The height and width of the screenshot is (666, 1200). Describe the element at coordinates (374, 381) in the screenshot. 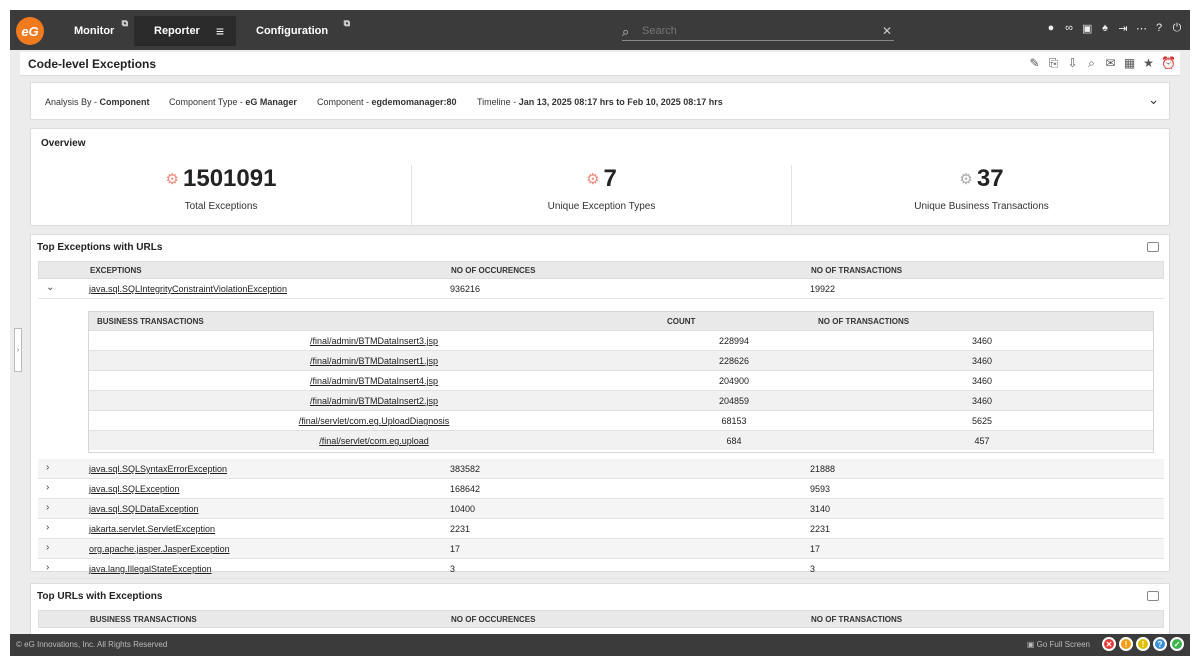

I see `url-link: /final/admin/BTMDataInsert4.jsp` at that location.